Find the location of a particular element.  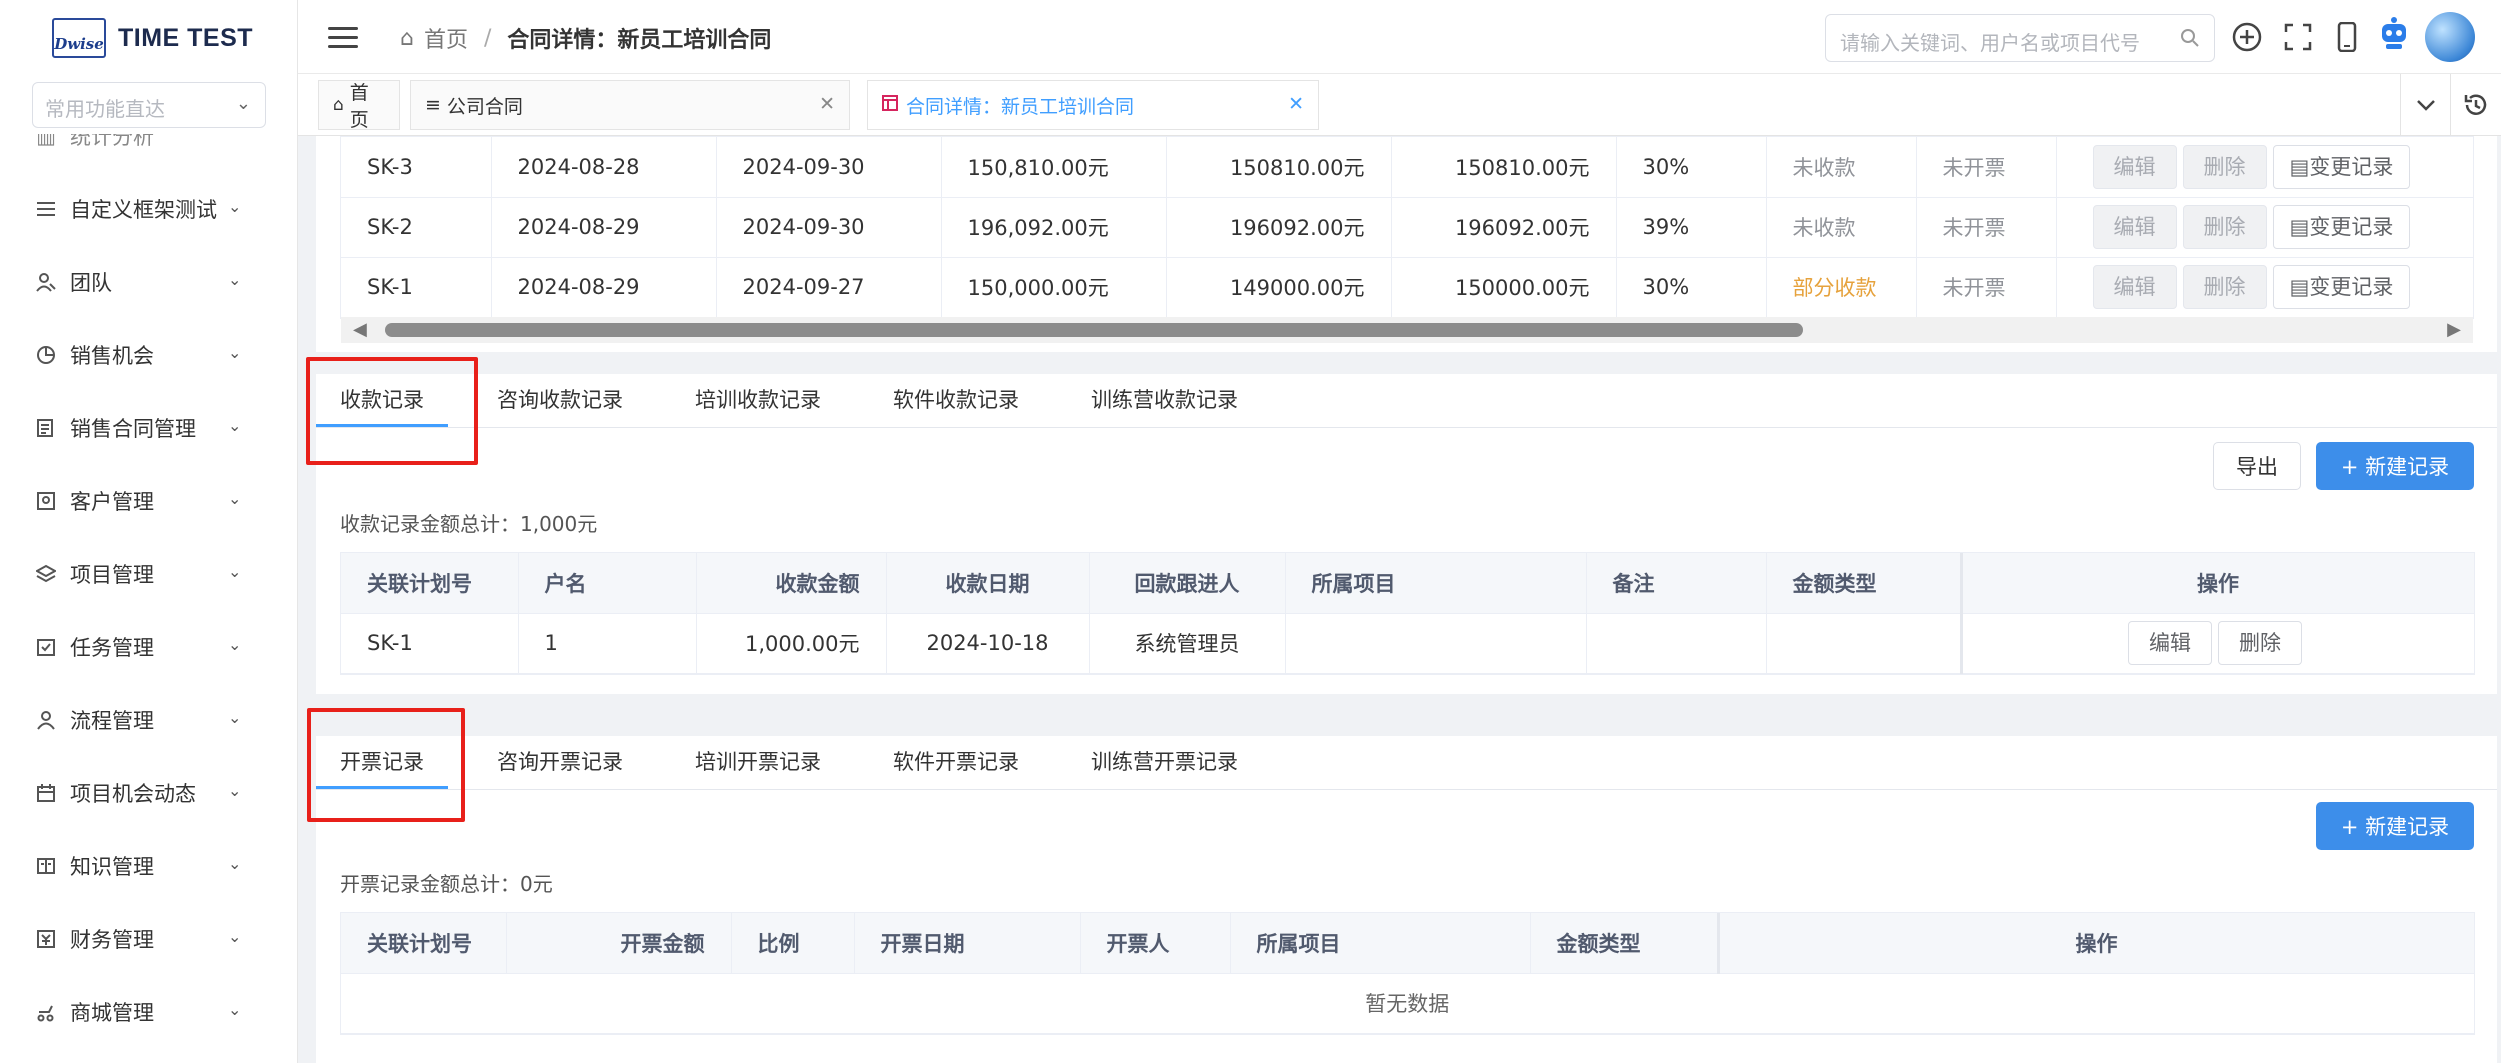

sidebar-item-customer: 客户管理 ⌄ is located at coordinates (148, 501).